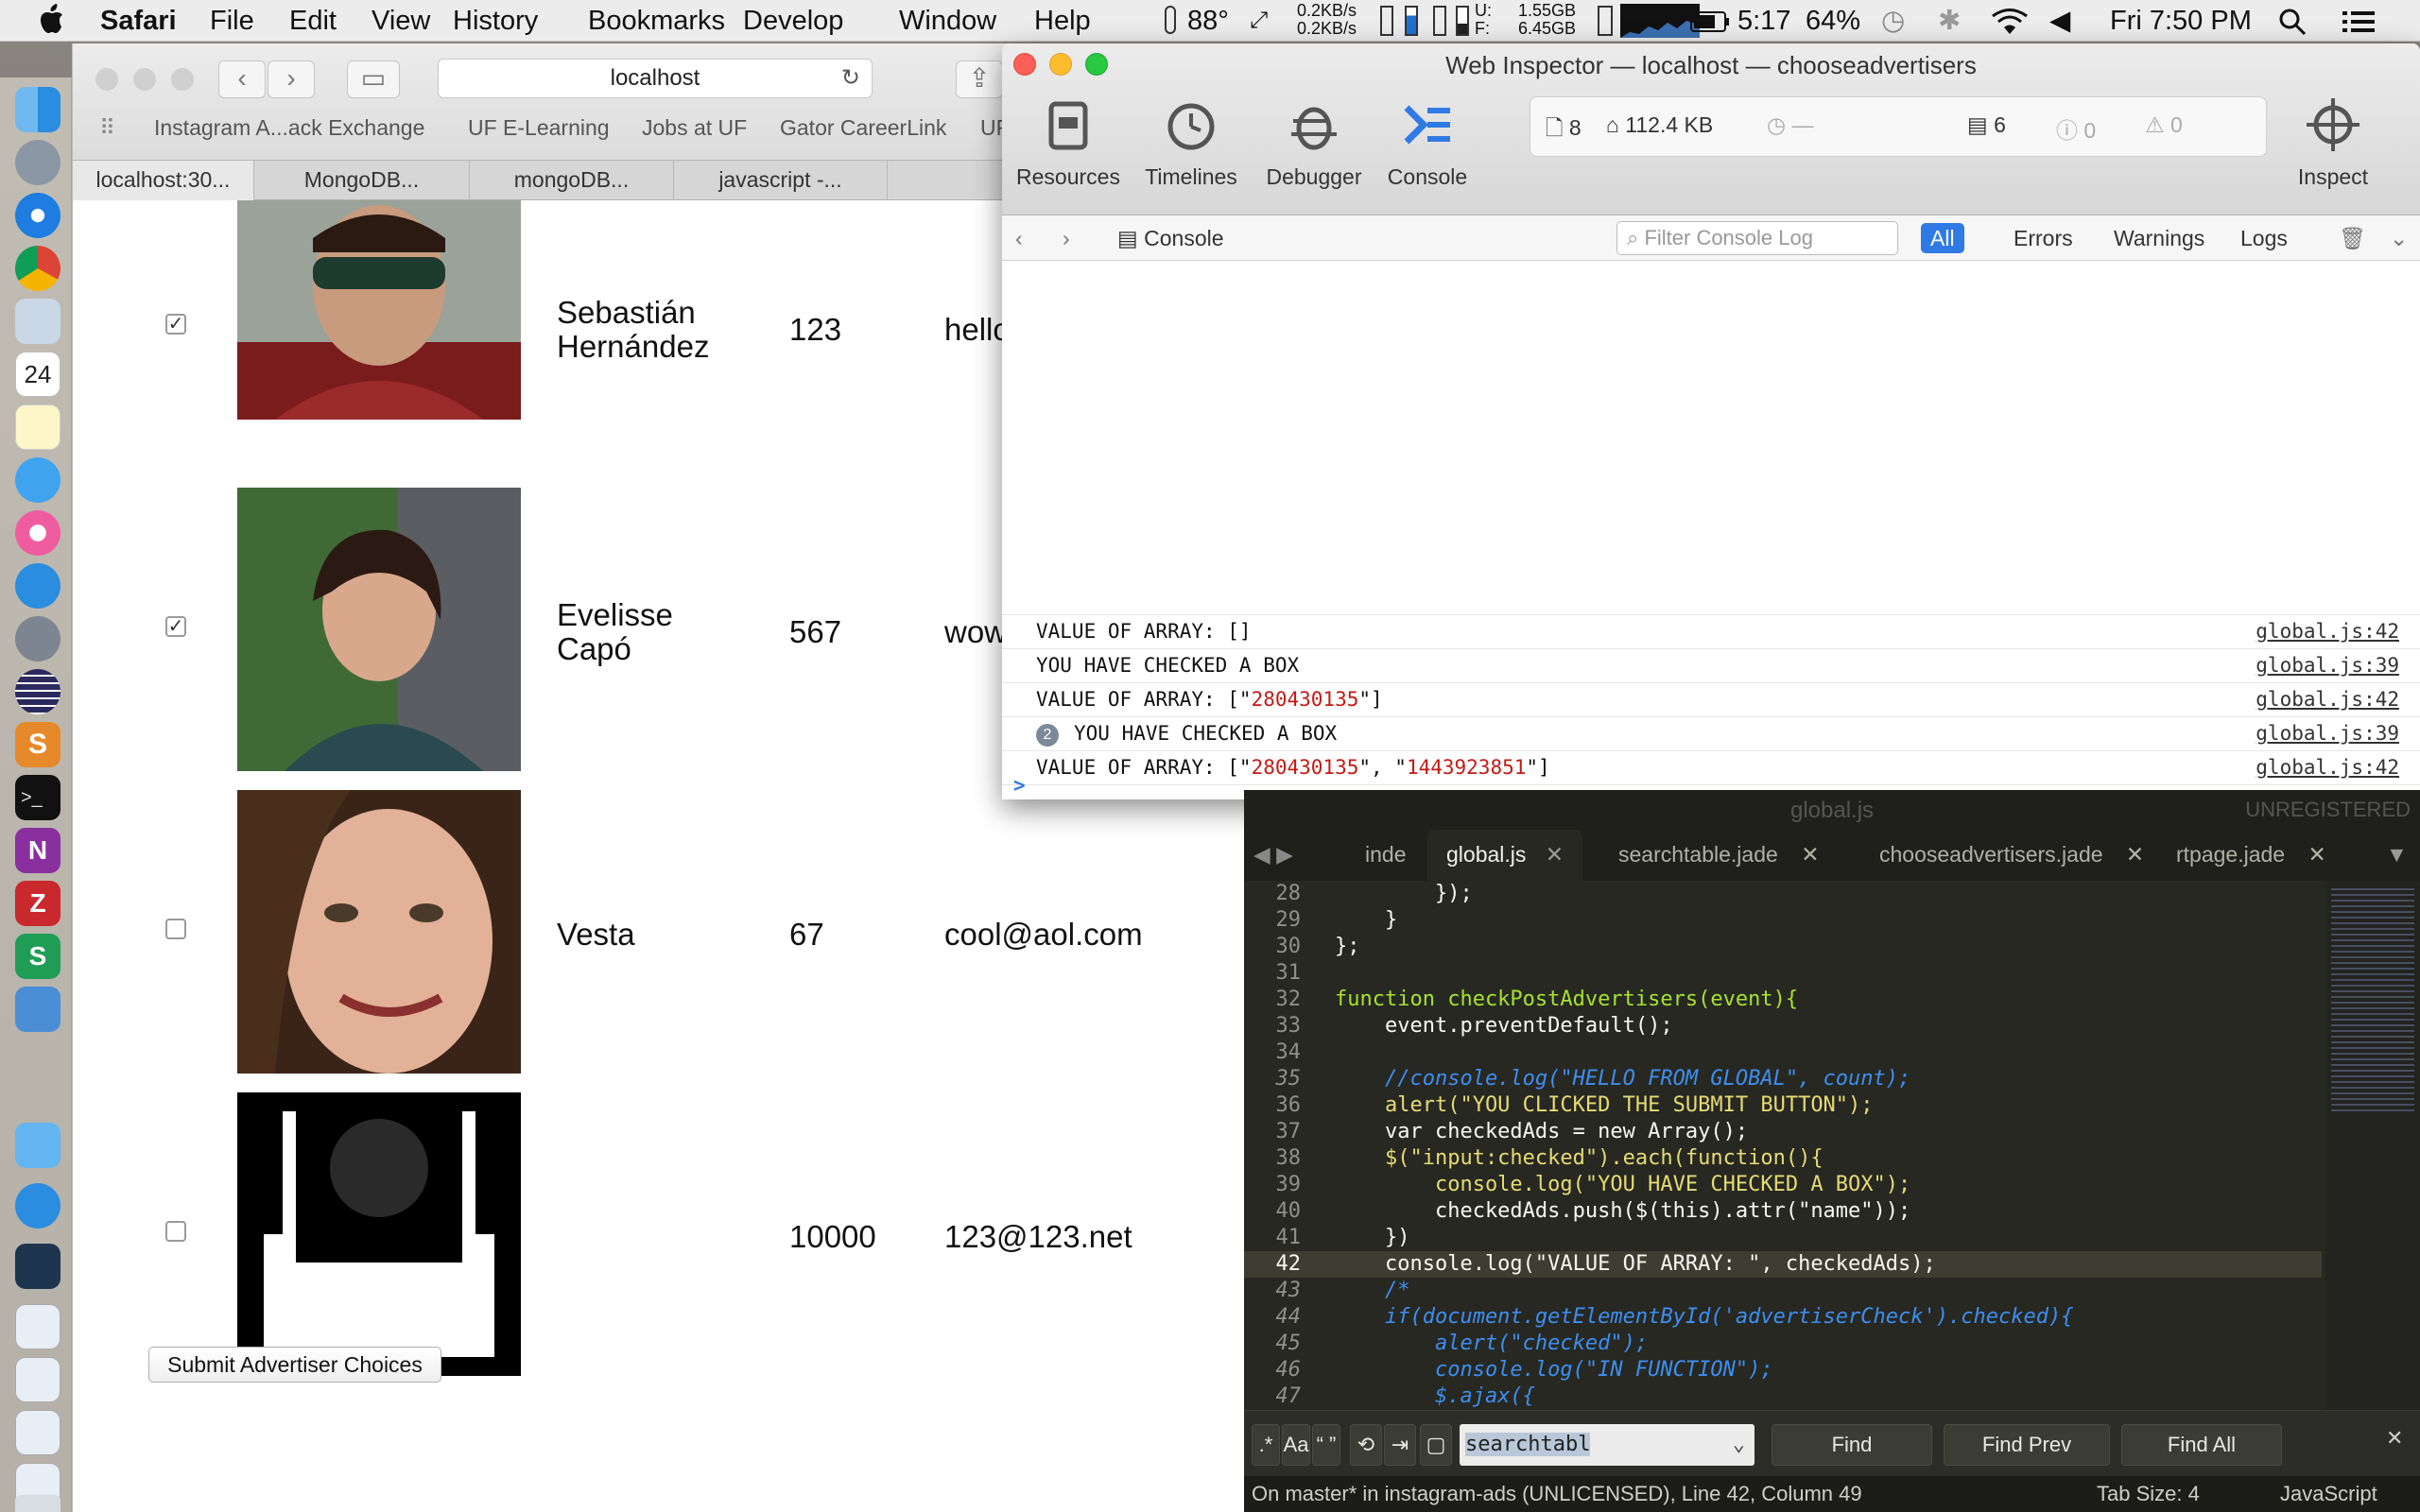 The height and width of the screenshot is (1512, 2420). What do you see at coordinates (37, 1009) in the screenshot?
I see `xcode-icon` at bounding box center [37, 1009].